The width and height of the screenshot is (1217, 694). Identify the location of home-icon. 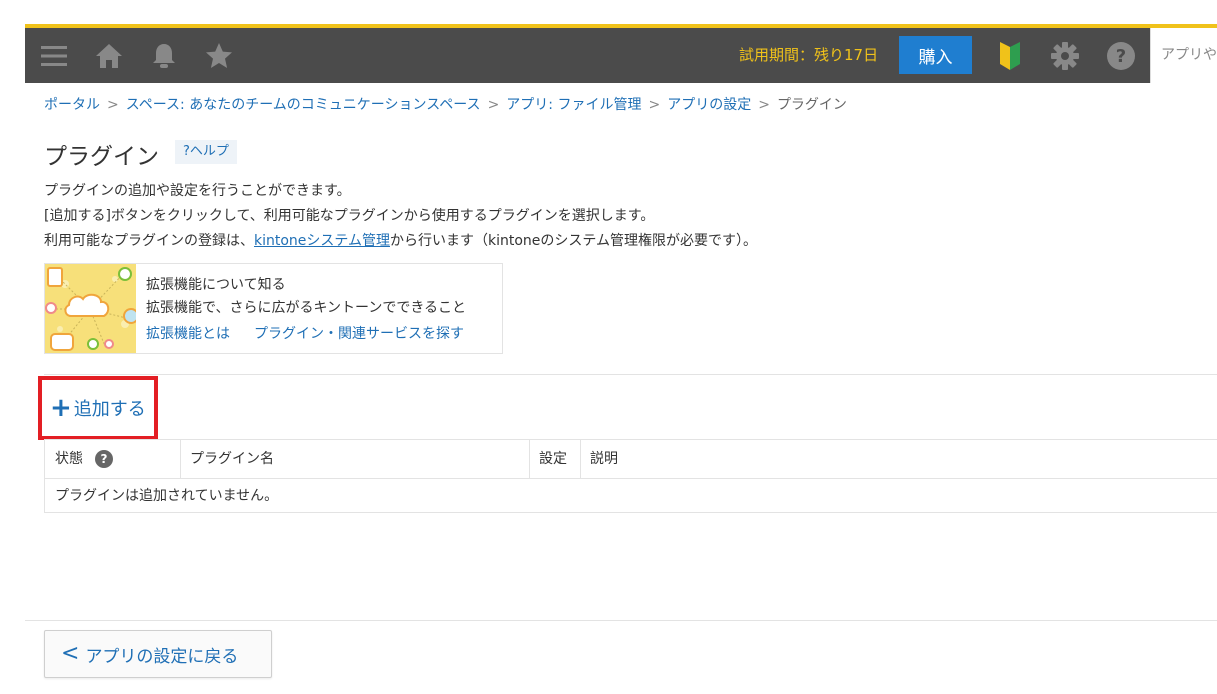
(109, 56).